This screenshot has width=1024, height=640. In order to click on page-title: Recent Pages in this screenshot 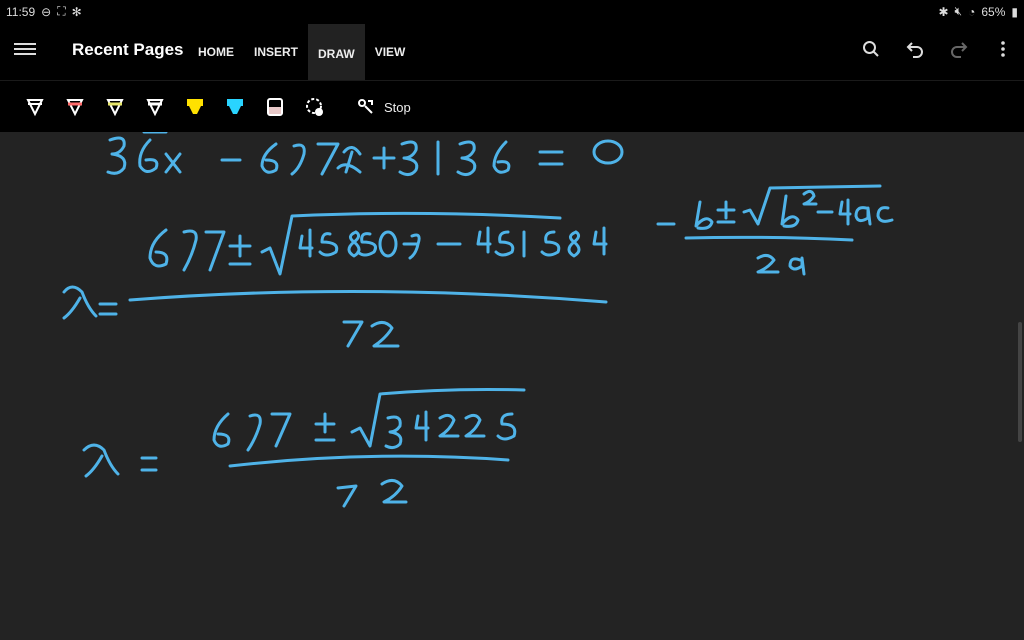, I will do `click(128, 50)`.